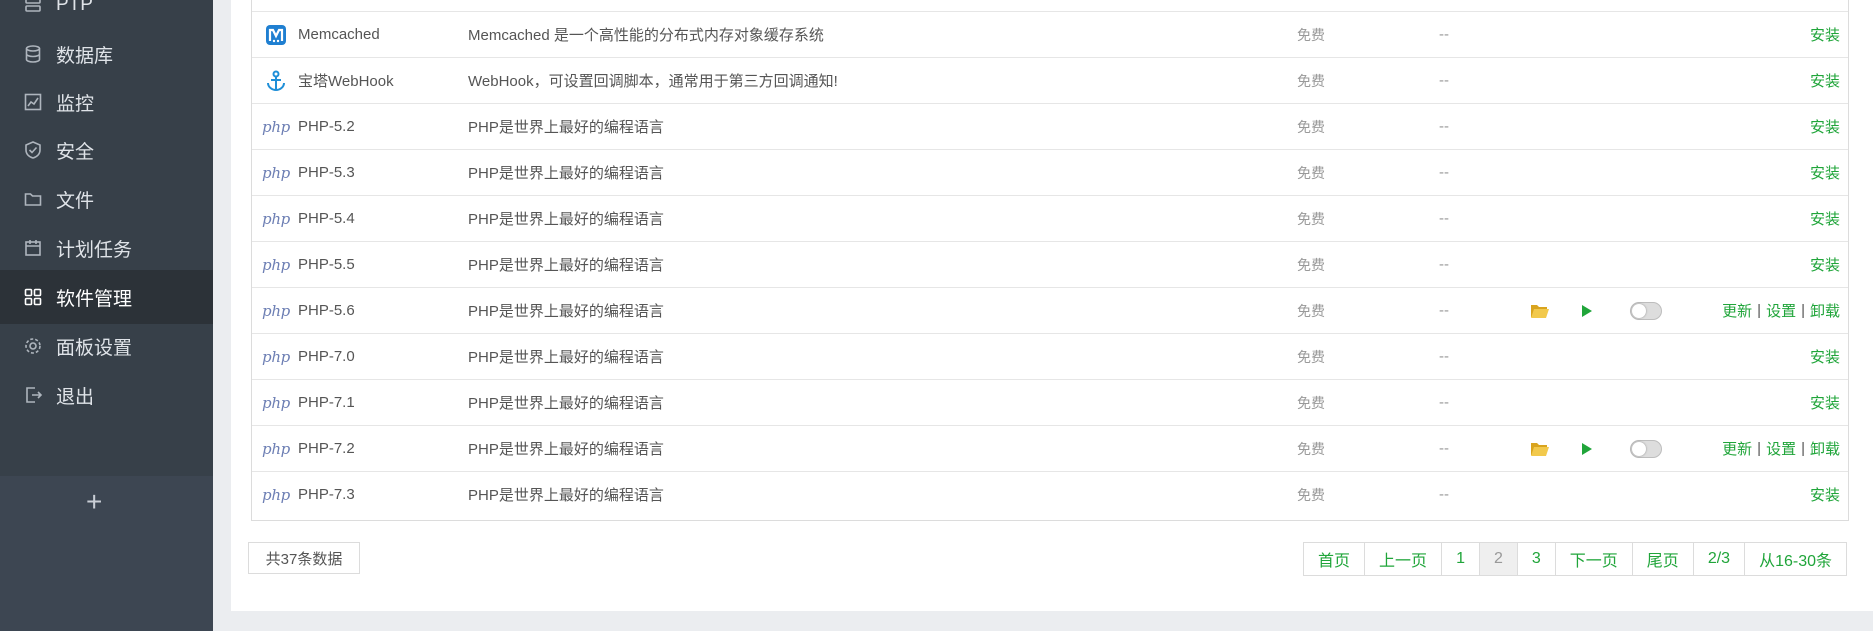 The image size is (1873, 631). I want to click on table-row: php PHP-5.6 PHP是世界上最好的编程语言 免费 -- 更新 | 设置 | 卸载, so click(1050, 310).